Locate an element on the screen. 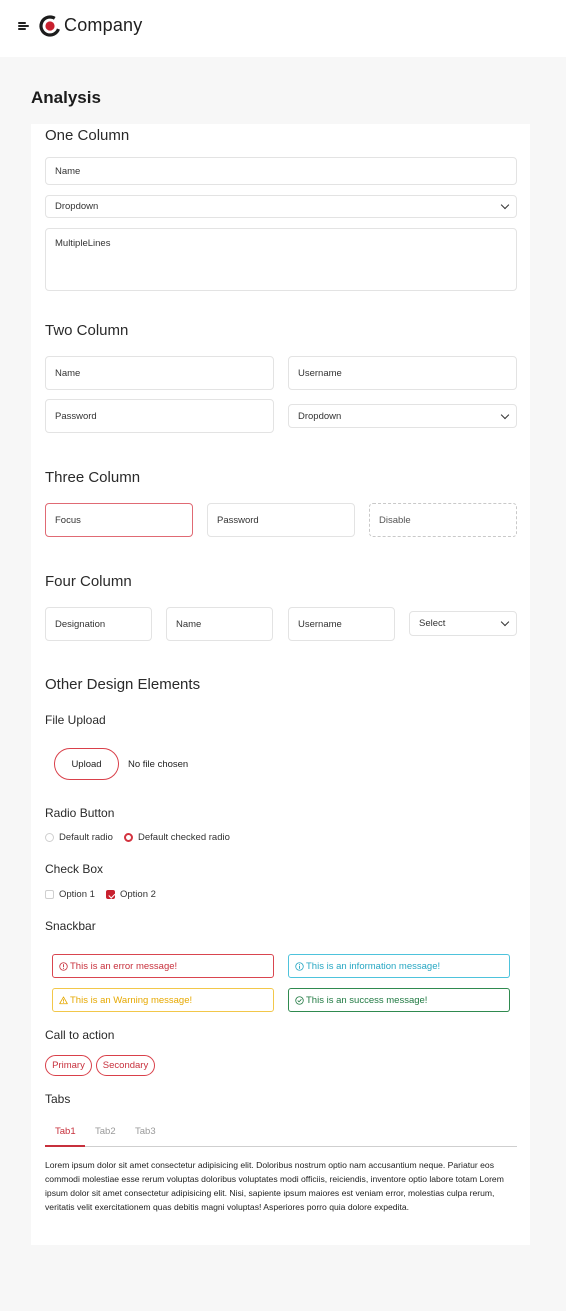 The height and width of the screenshot is (1311, 566). check-circle-icon is located at coordinates (299, 1000).